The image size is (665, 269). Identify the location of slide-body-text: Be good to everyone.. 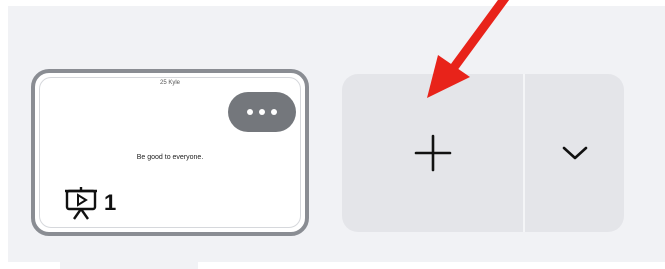
(170, 157).